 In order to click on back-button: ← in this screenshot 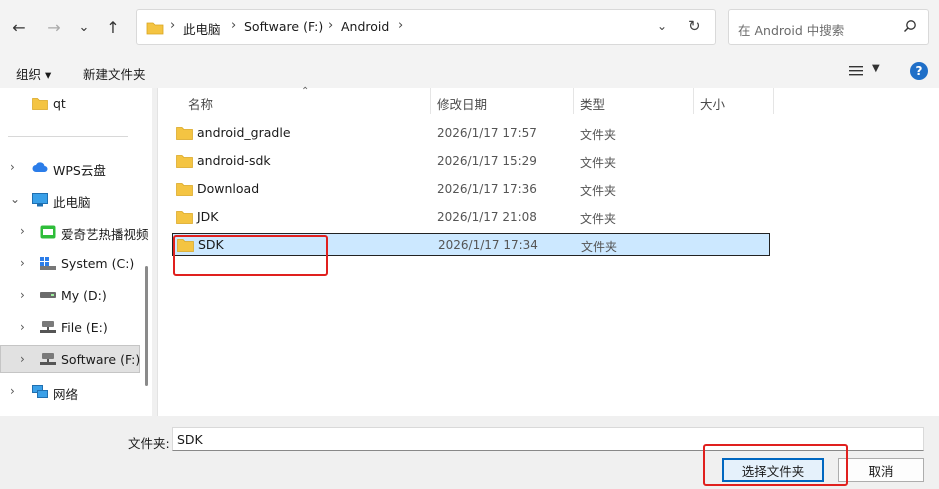, I will do `click(19, 27)`.